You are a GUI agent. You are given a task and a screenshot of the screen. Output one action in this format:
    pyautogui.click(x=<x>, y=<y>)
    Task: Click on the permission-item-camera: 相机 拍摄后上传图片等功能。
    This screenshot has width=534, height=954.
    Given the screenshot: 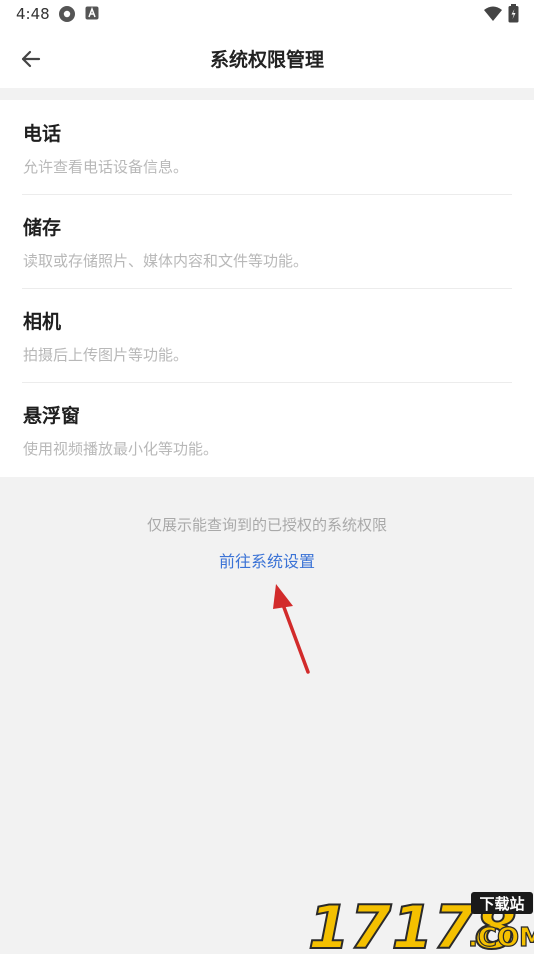 What is the action you would take?
    pyautogui.click(x=267, y=335)
    